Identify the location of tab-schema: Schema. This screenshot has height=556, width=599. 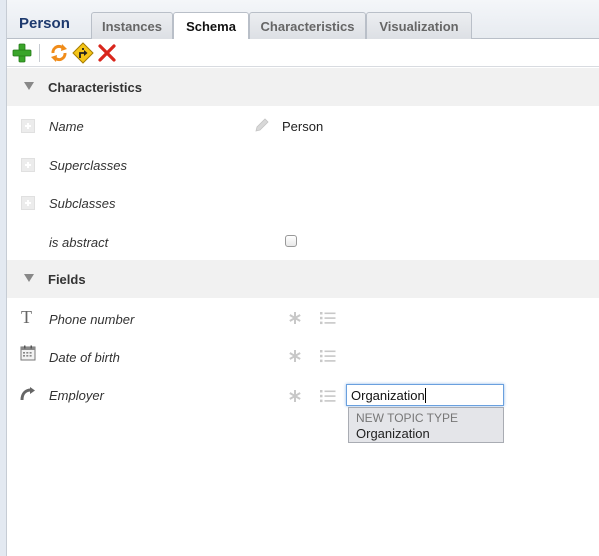
(211, 26).